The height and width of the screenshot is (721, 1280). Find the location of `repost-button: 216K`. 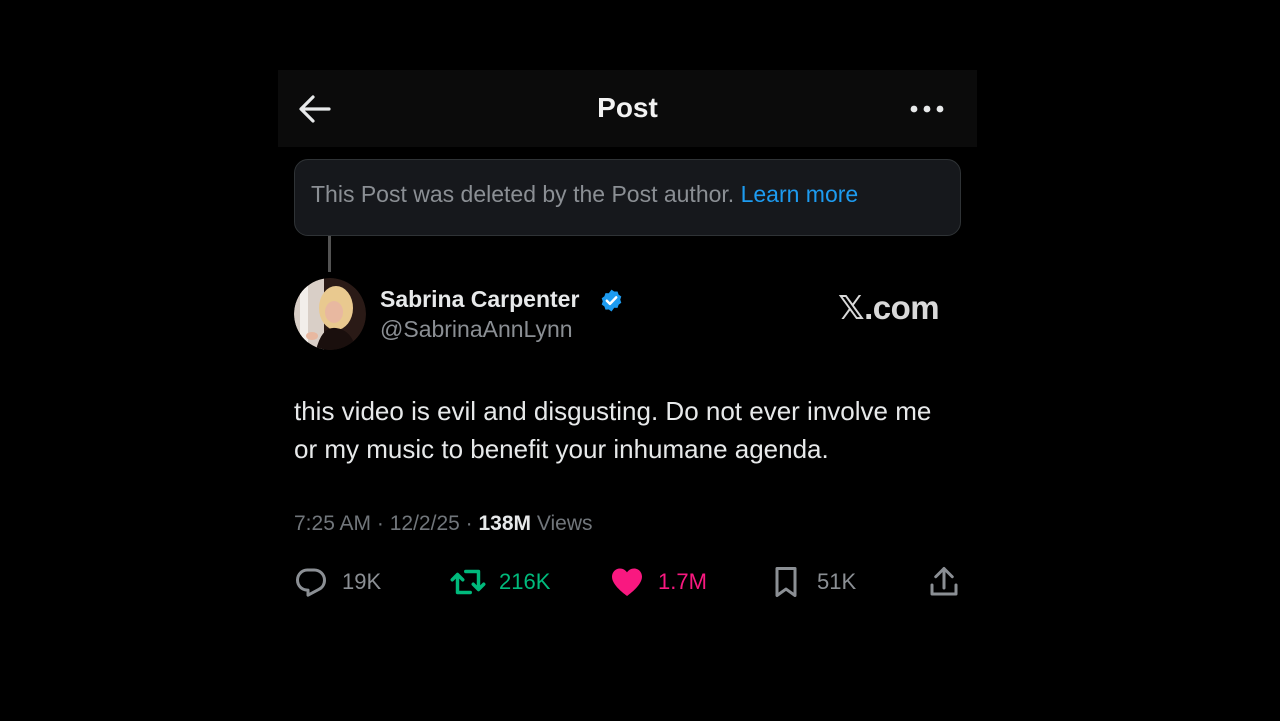

repost-button: 216K is located at coordinates (500, 582).